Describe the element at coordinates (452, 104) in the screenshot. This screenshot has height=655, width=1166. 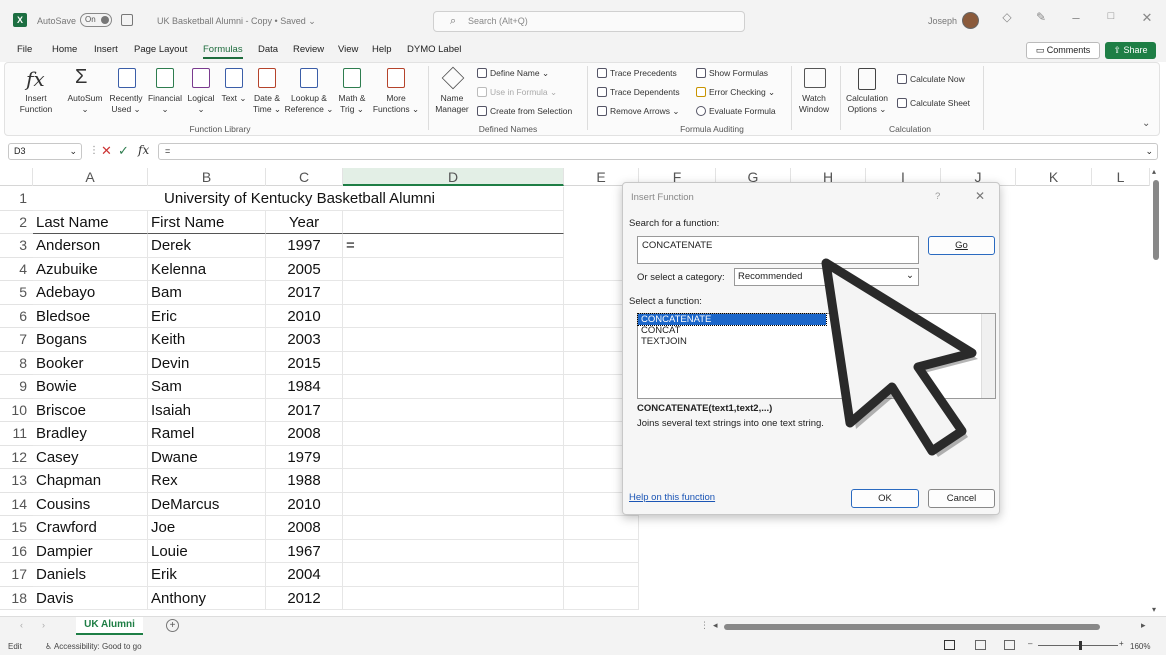
I see `name-manager-button: Name Manager` at that location.